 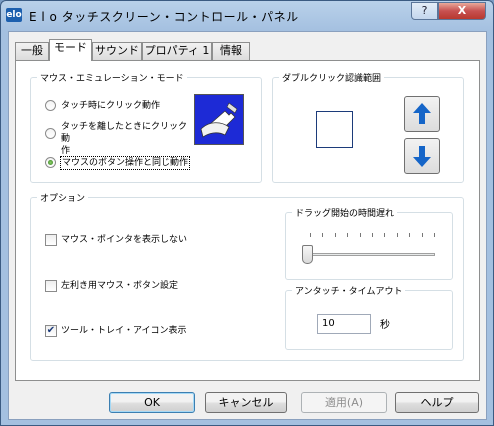 I want to click on close-button: X, so click(x=462, y=11).